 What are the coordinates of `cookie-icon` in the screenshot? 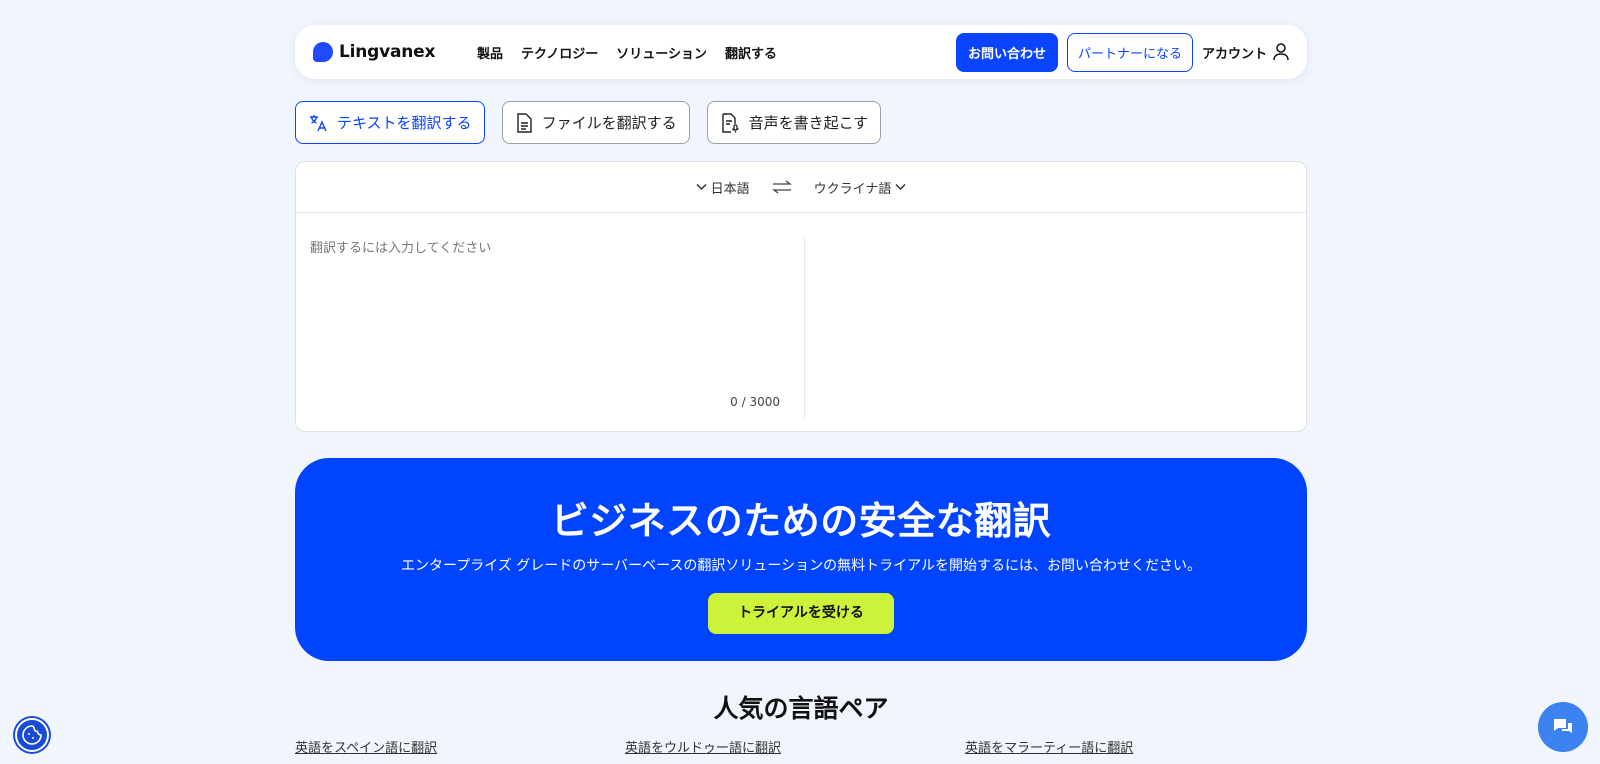 It's located at (32, 735).